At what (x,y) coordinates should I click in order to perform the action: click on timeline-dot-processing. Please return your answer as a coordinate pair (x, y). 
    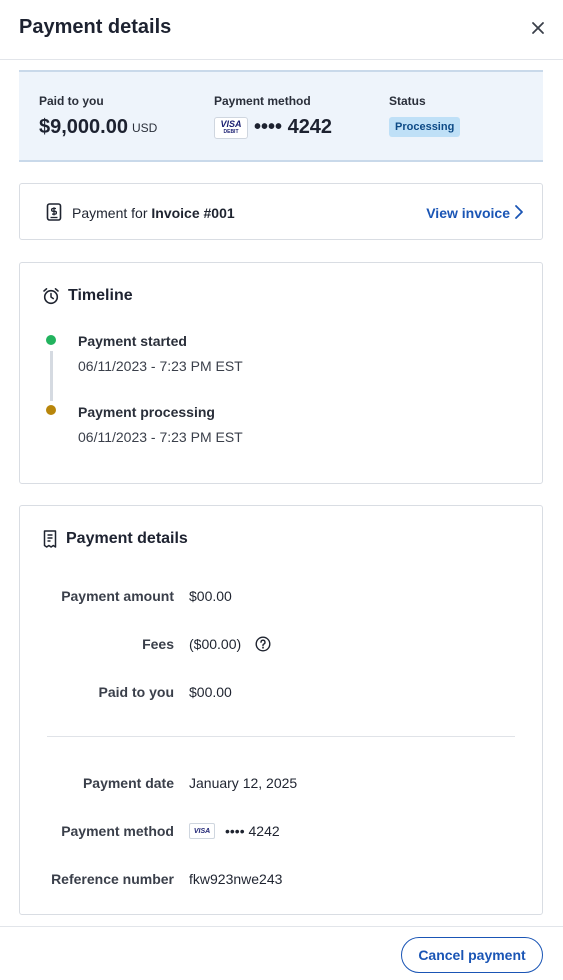
    Looking at the image, I should click on (51, 410).